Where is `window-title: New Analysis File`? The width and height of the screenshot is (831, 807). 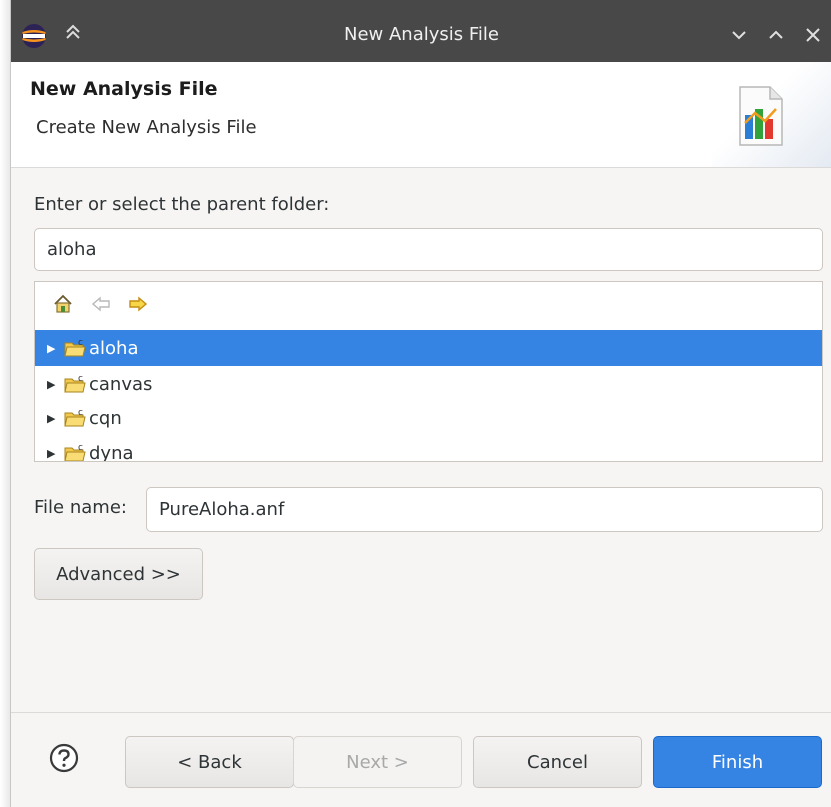 window-title: New Analysis File is located at coordinates (421, 34).